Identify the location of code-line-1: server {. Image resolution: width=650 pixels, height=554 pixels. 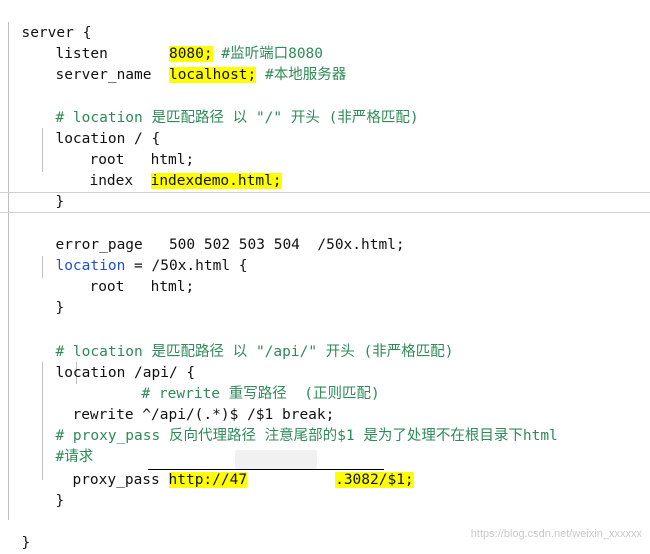
(47, 21).